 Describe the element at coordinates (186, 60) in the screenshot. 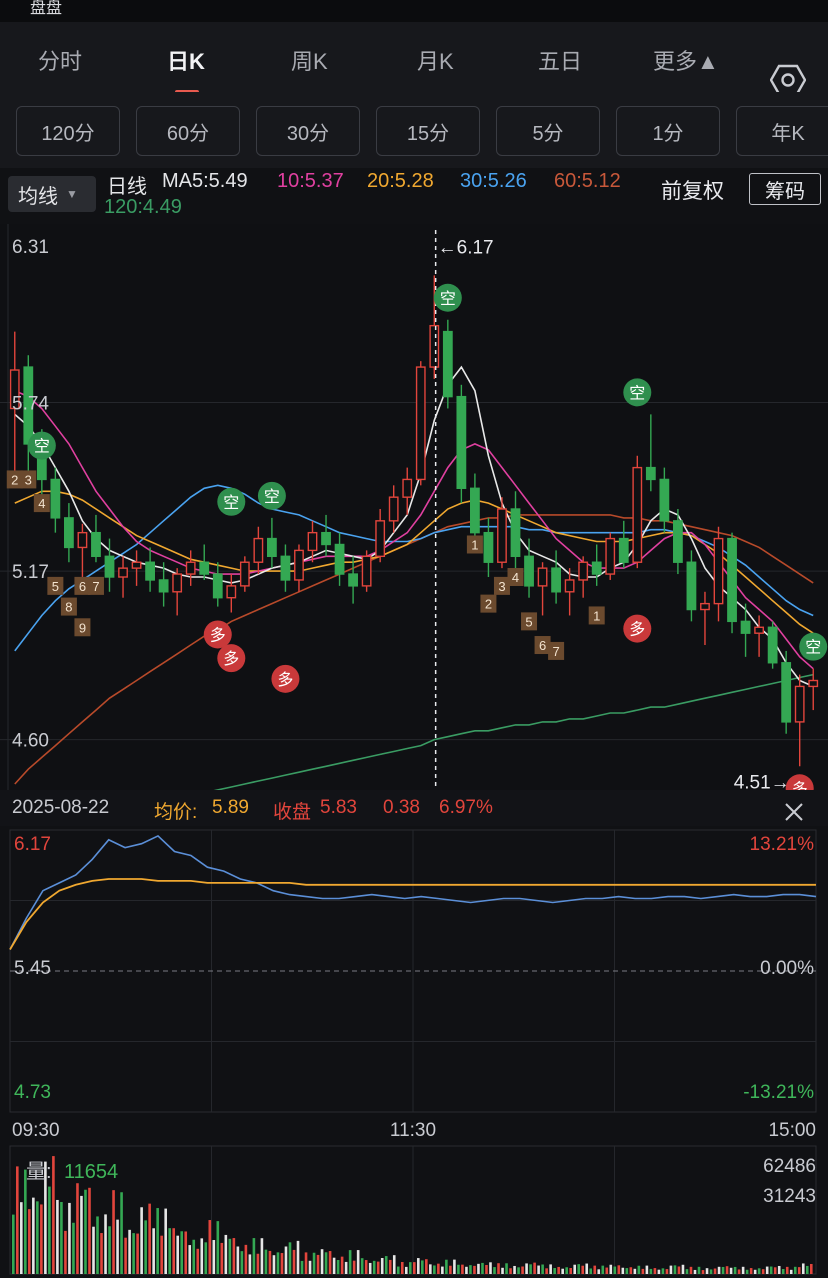

I see `tab-daily-k: 日K` at that location.